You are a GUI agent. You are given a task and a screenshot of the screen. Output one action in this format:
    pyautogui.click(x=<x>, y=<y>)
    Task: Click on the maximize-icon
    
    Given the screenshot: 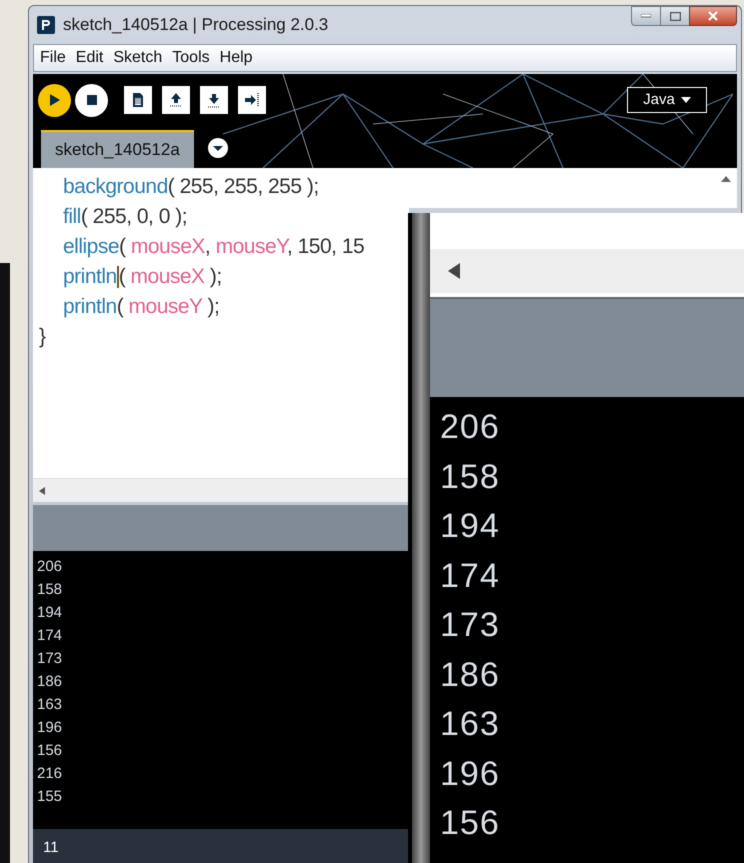 What is the action you would take?
    pyautogui.click(x=675, y=16)
    